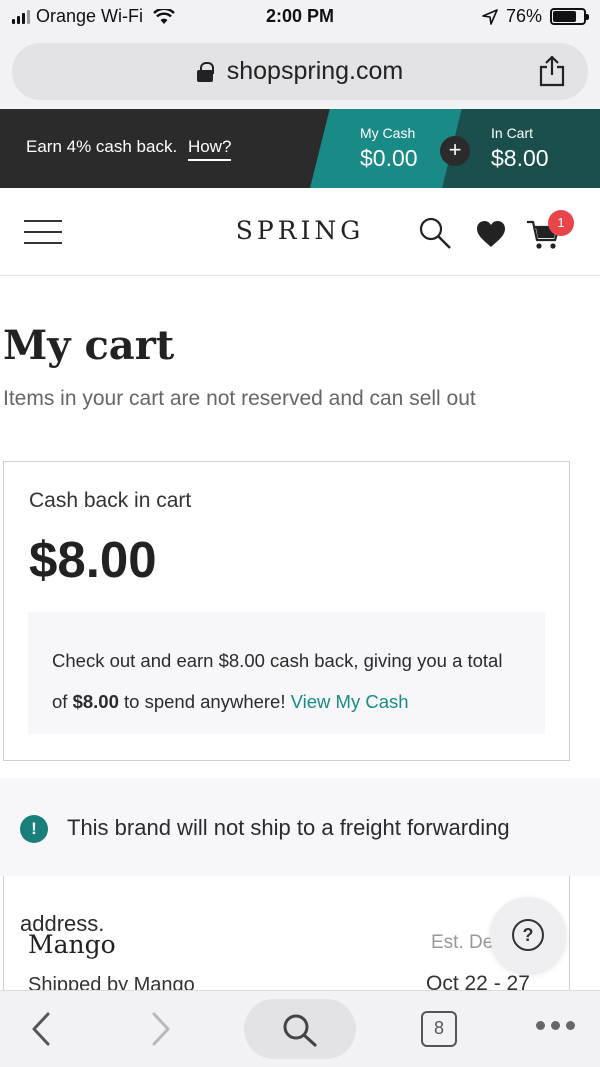 Image resolution: width=600 pixels, height=1067 pixels. What do you see at coordinates (160, 1029) in the screenshot?
I see `forward-icon` at bounding box center [160, 1029].